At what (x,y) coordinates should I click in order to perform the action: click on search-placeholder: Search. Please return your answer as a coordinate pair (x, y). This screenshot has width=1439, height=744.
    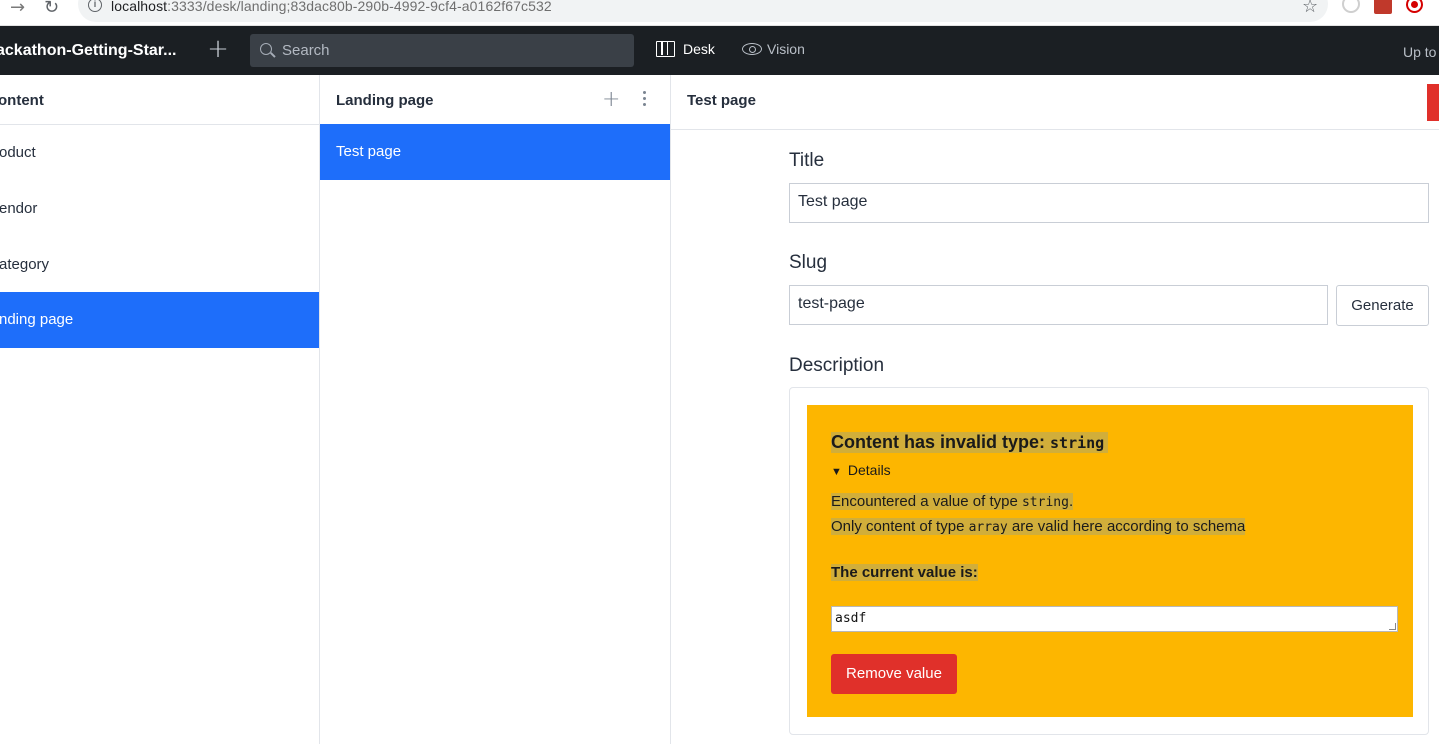
    Looking at the image, I should click on (306, 50).